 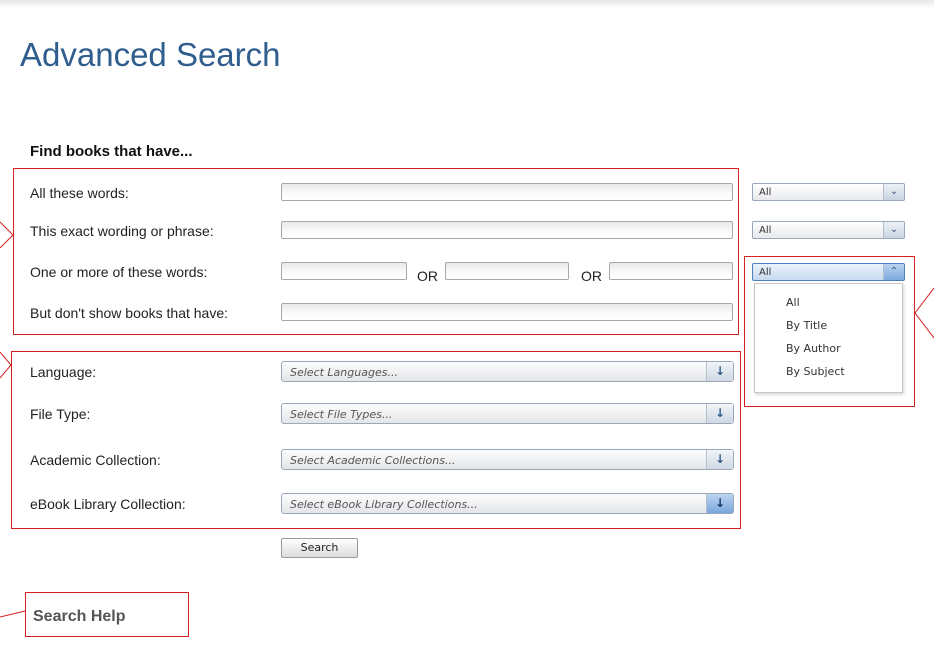 I want to click on scope-dropdown-list: All By Title By Author By Subject, so click(x=828, y=338).